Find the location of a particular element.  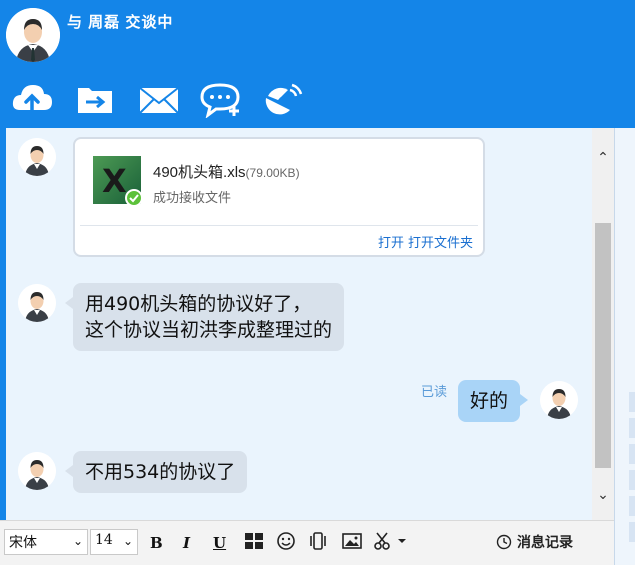

side-panel is located at coordinates (624, 346).